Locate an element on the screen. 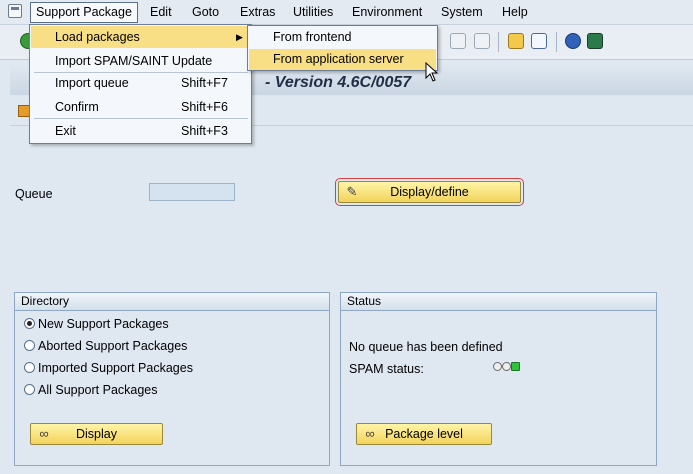 The width and height of the screenshot is (693, 474). radio-new-support-packages: New Support Packages is located at coordinates (96, 324).